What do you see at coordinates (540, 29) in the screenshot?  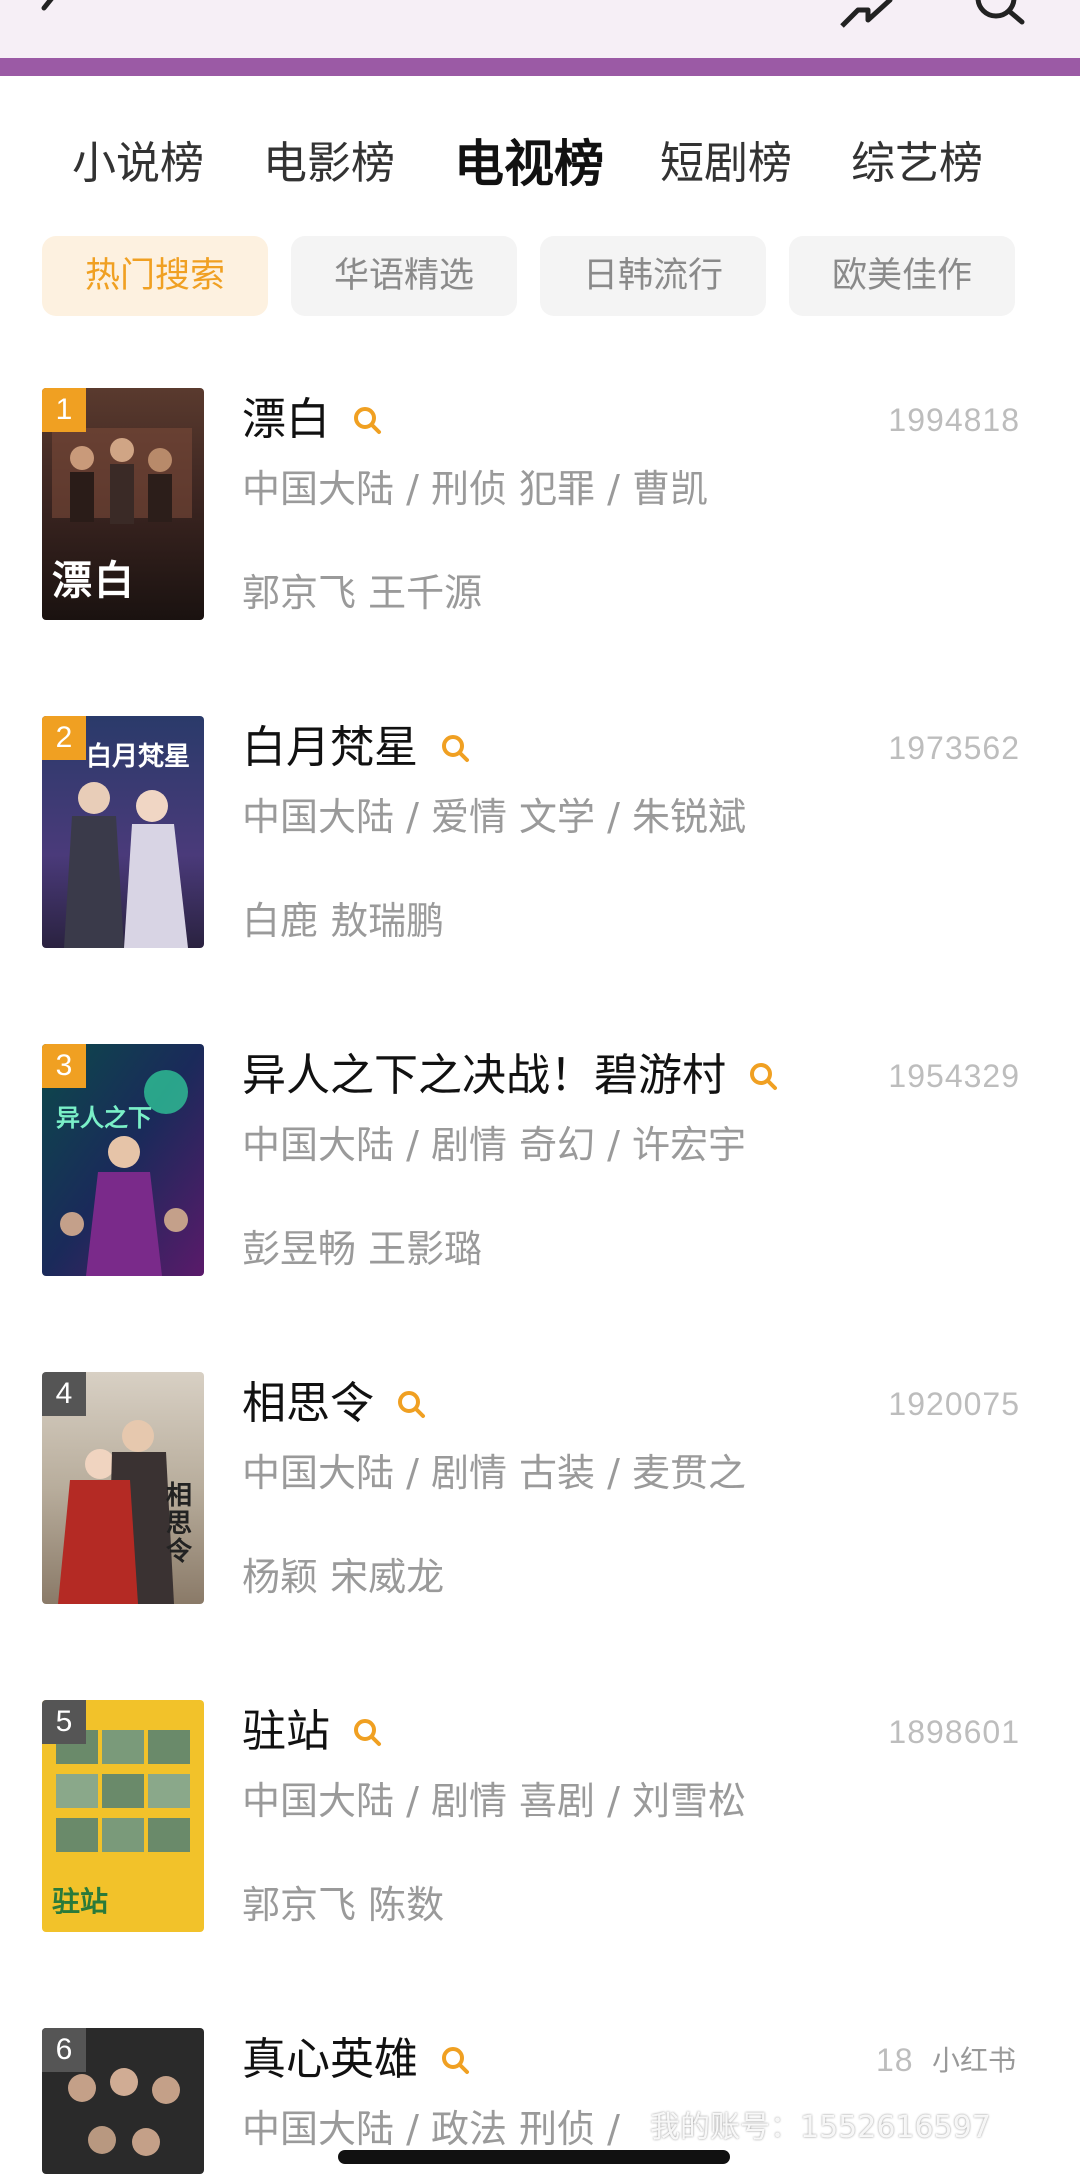 I see `top-bar` at bounding box center [540, 29].